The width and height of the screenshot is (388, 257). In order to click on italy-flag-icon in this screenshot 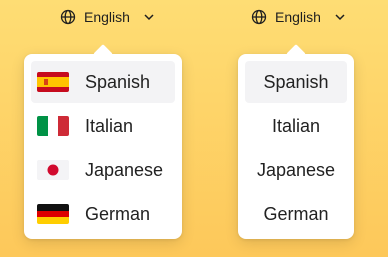, I will do `click(53, 126)`.